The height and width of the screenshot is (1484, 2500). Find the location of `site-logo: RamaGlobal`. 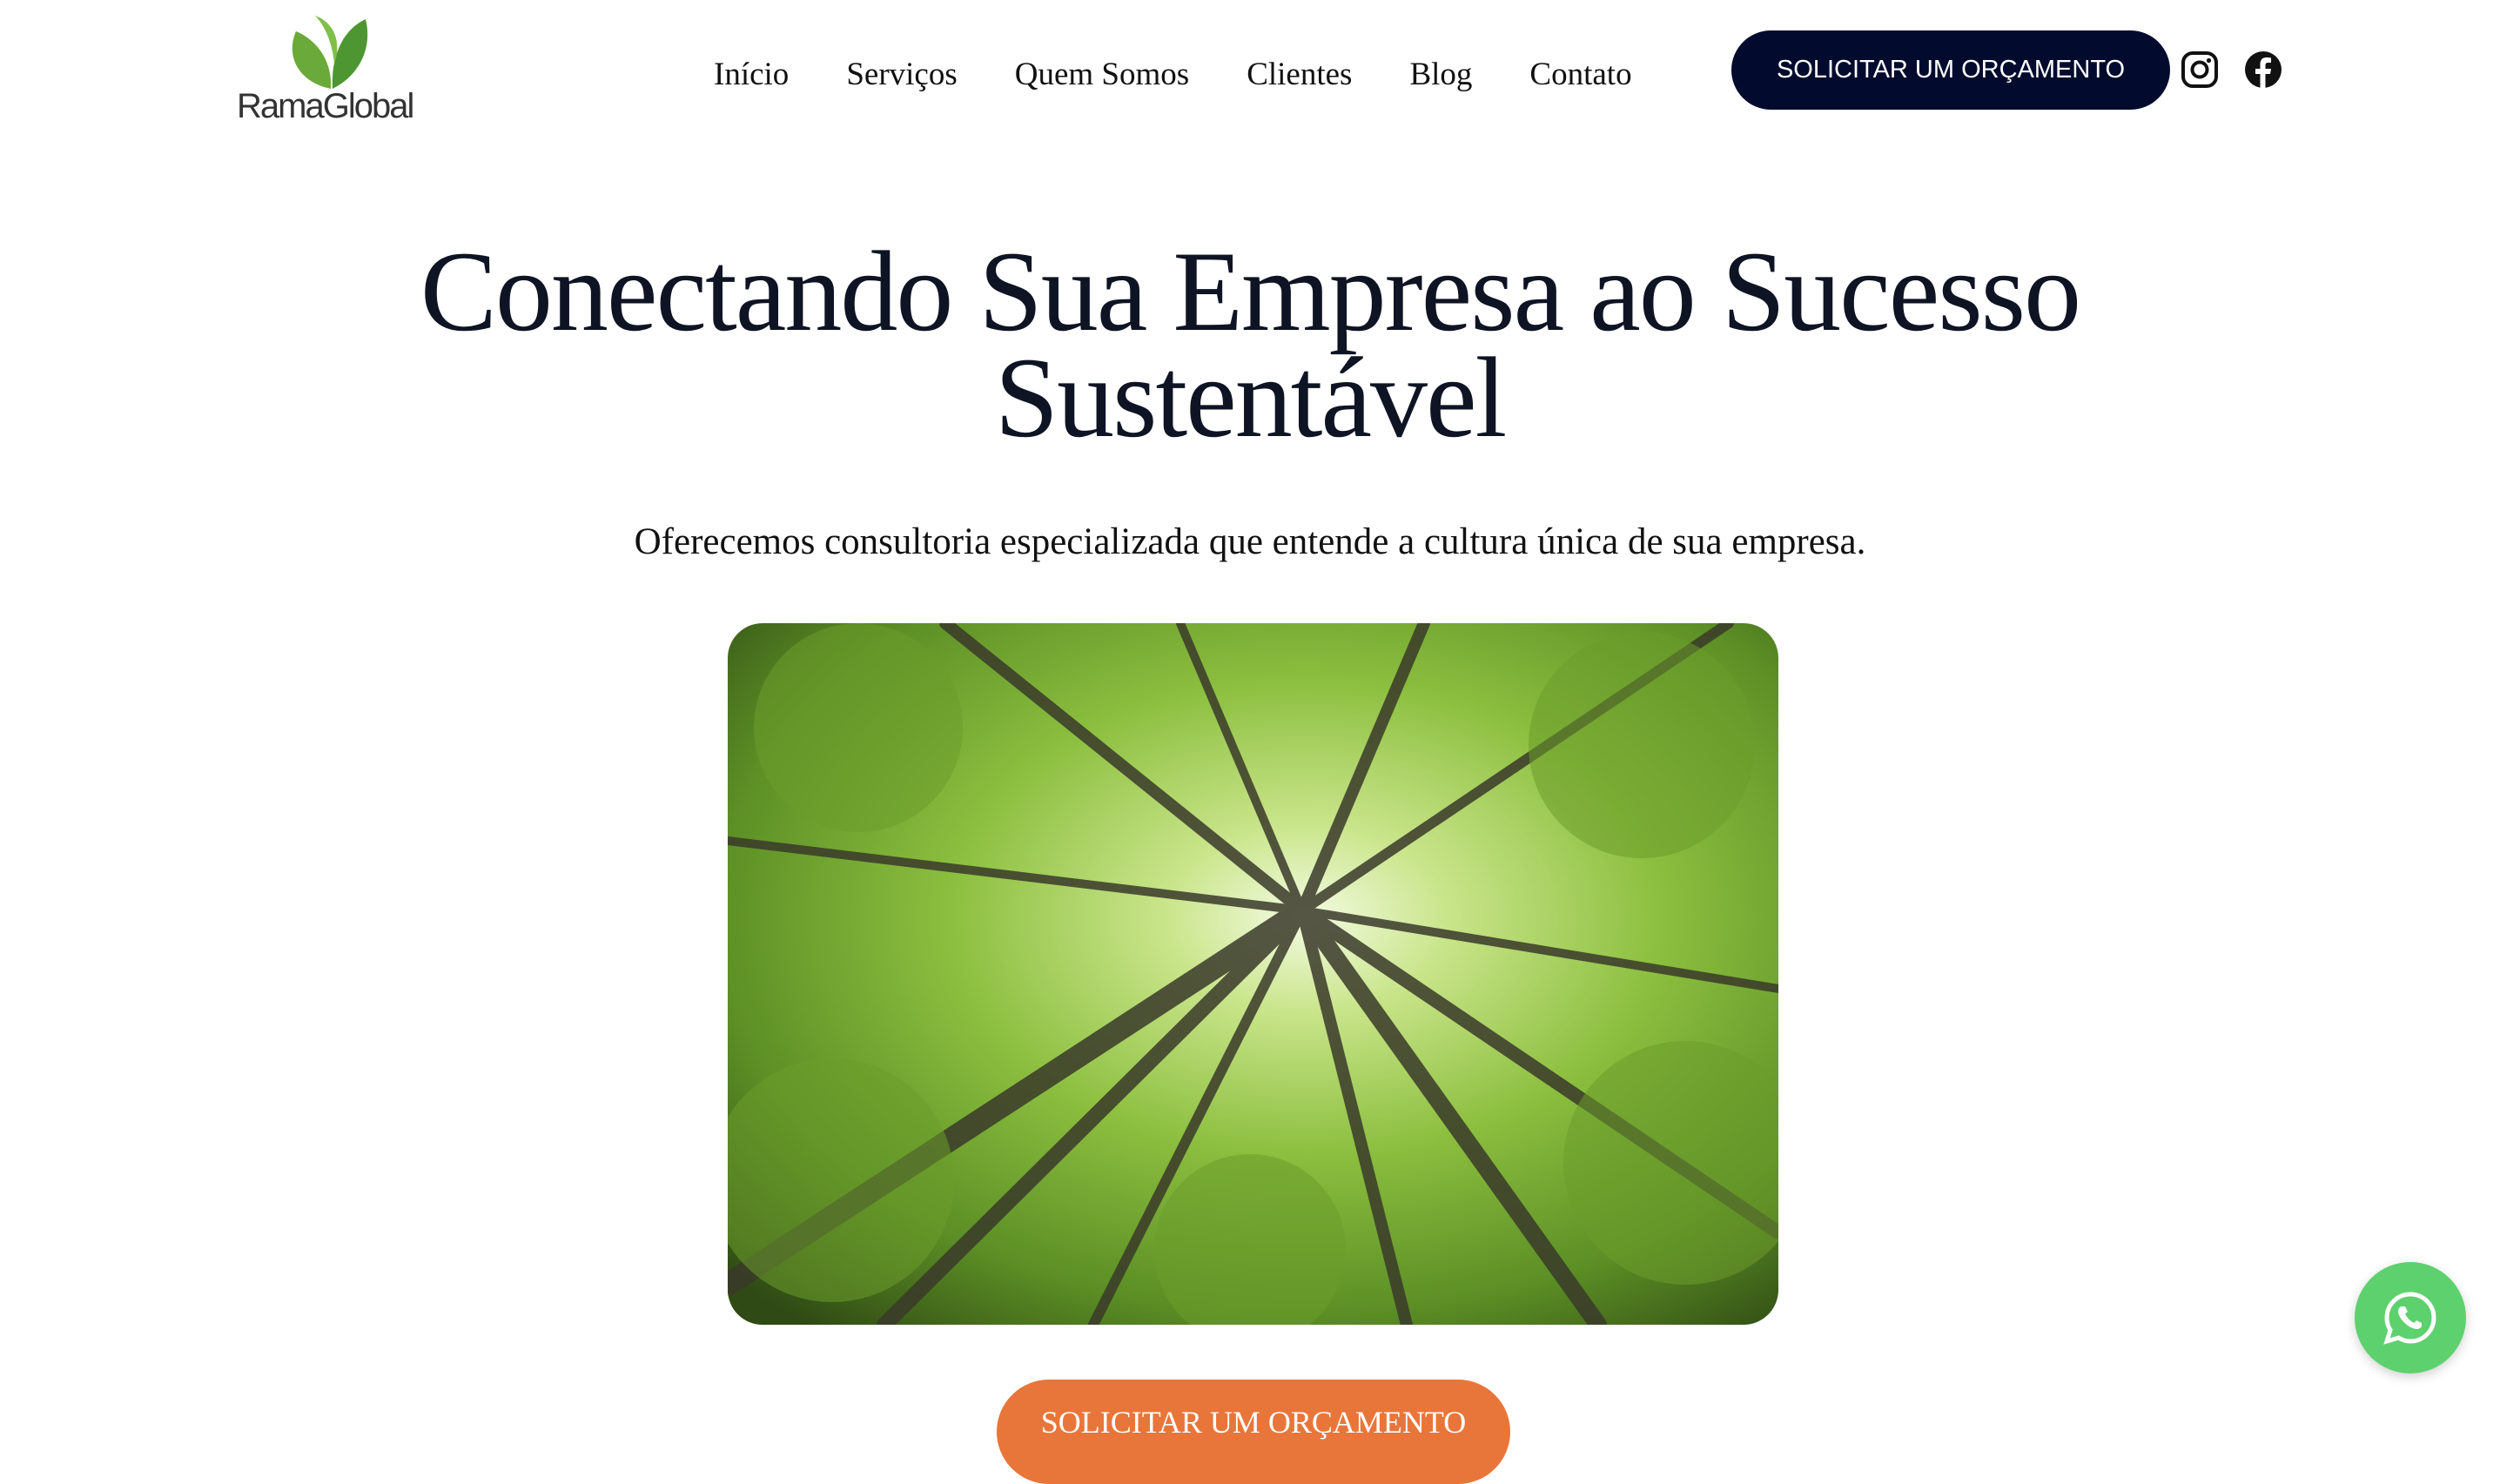

site-logo: RamaGlobal is located at coordinates (339, 68).